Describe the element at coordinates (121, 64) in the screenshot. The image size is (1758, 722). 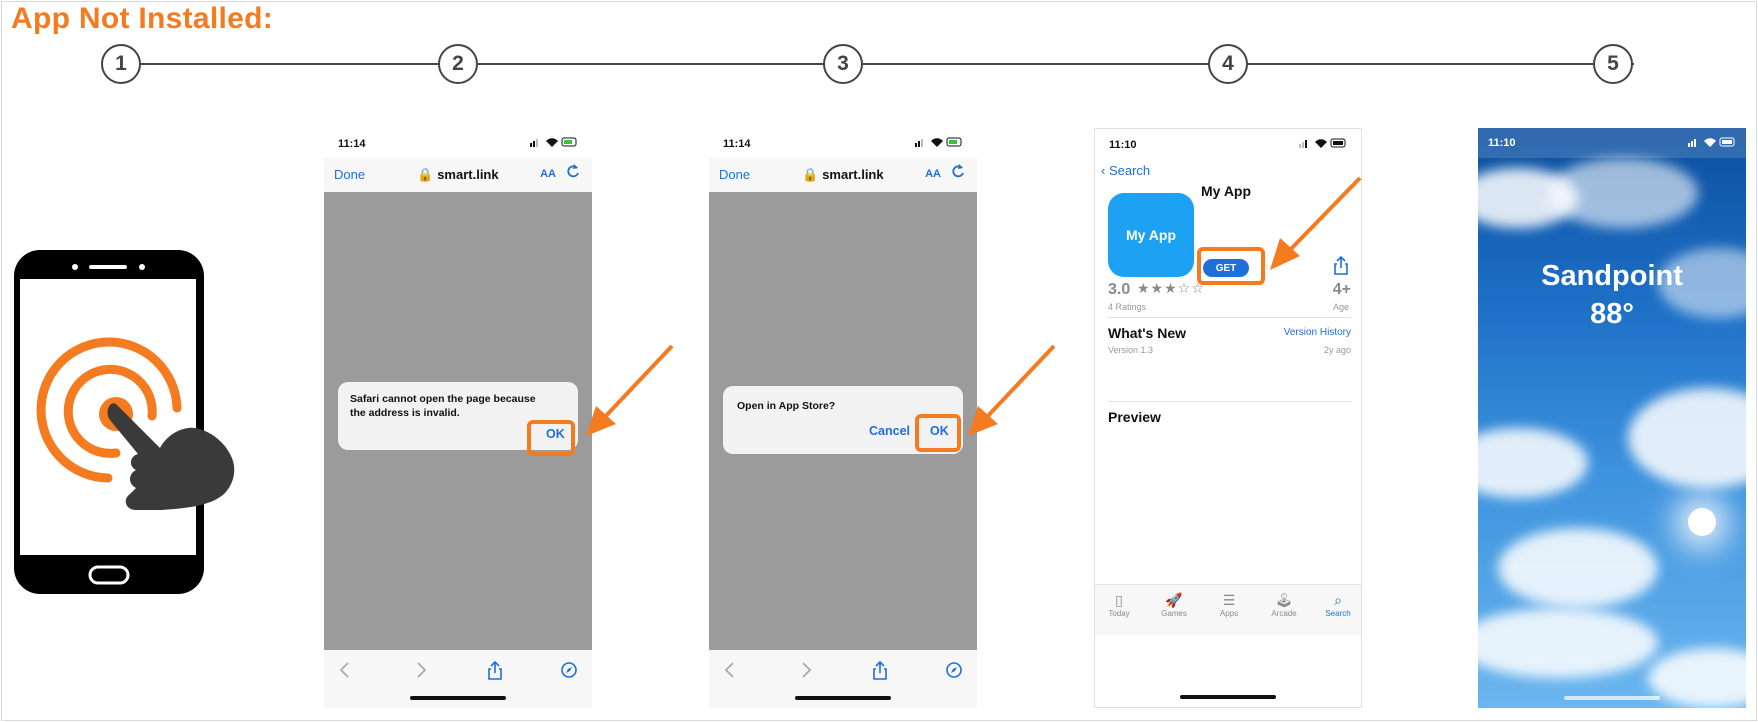
I see `step-1-badge: 1` at that location.